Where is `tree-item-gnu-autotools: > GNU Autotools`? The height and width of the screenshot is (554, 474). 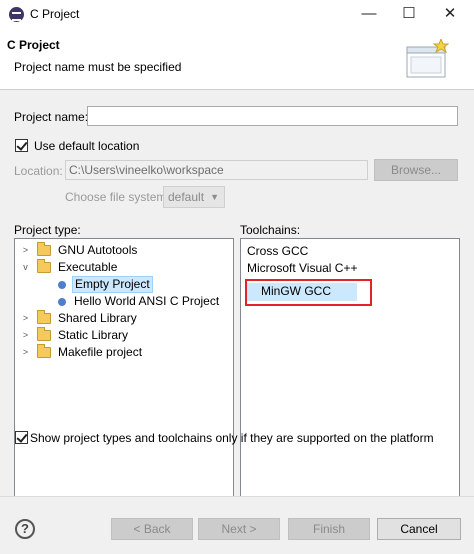
tree-item-gnu-autotools: > GNU Autotools is located at coordinates (124, 250).